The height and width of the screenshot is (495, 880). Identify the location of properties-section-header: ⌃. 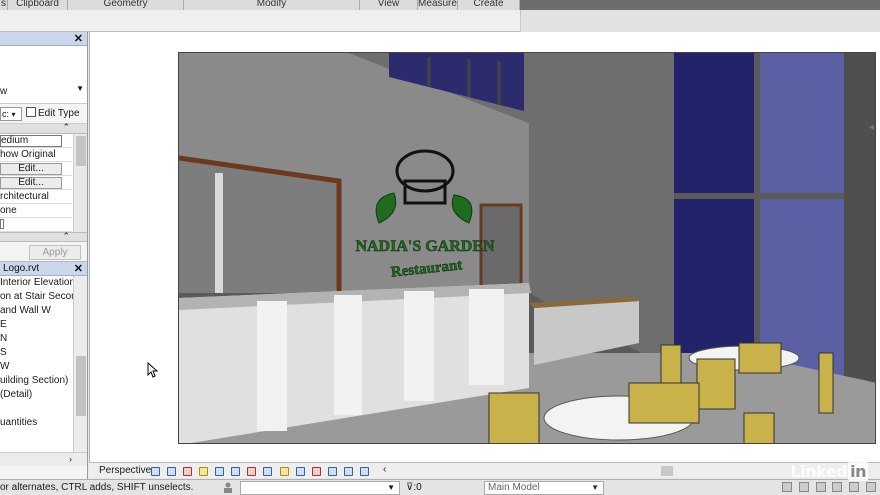
(43, 236).